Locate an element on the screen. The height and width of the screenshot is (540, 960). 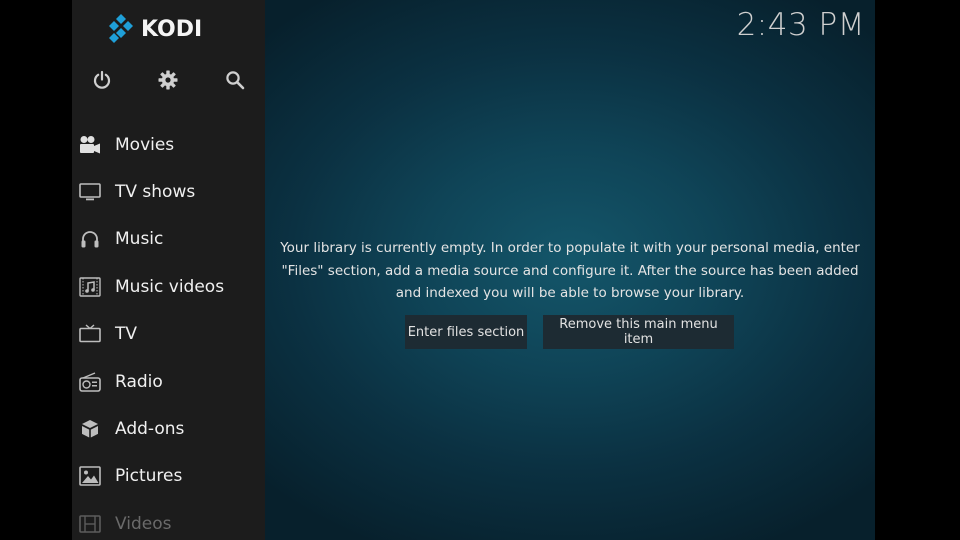
kodi-logo-icon is located at coordinates (121, 28).